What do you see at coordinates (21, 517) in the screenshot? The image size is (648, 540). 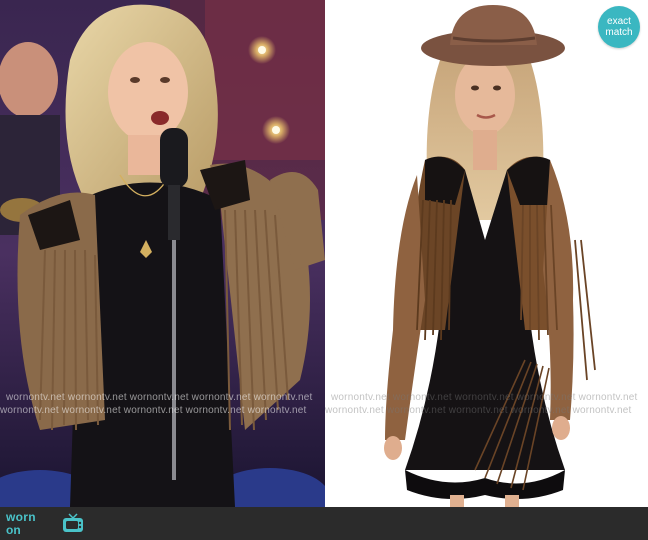 I see `logo-text-worn: worn` at bounding box center [21, 517].